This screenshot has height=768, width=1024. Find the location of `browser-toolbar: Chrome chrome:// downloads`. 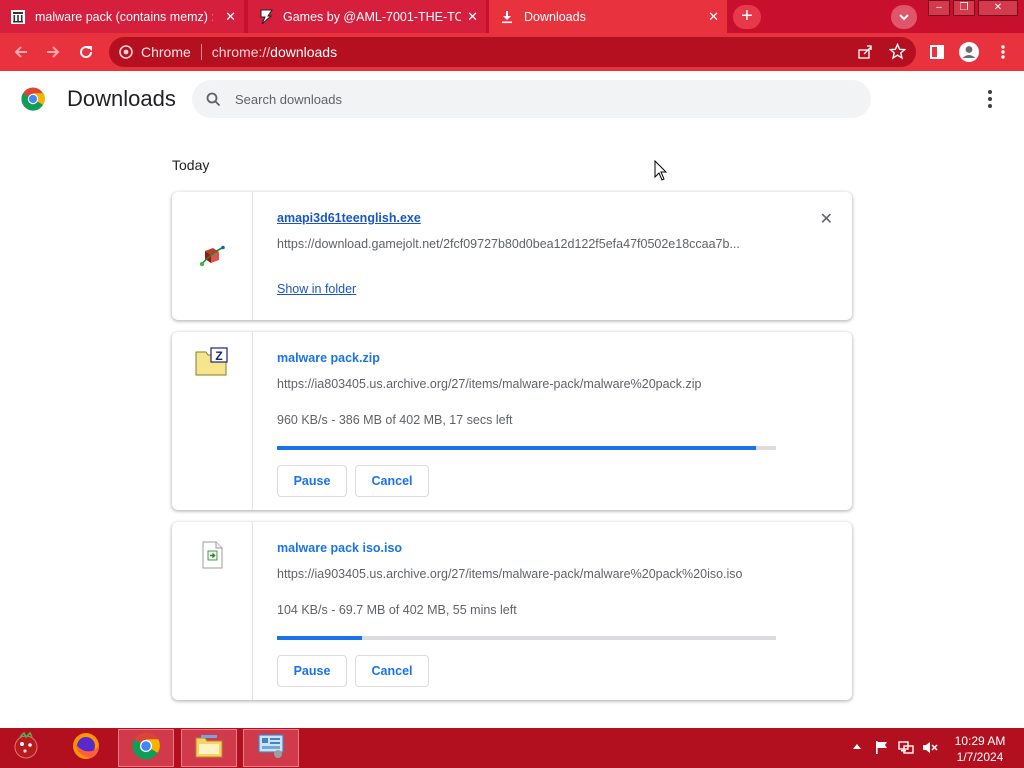

browser-toolbar: Chrome chrome:// downloads is located at coordinates (512, 52).